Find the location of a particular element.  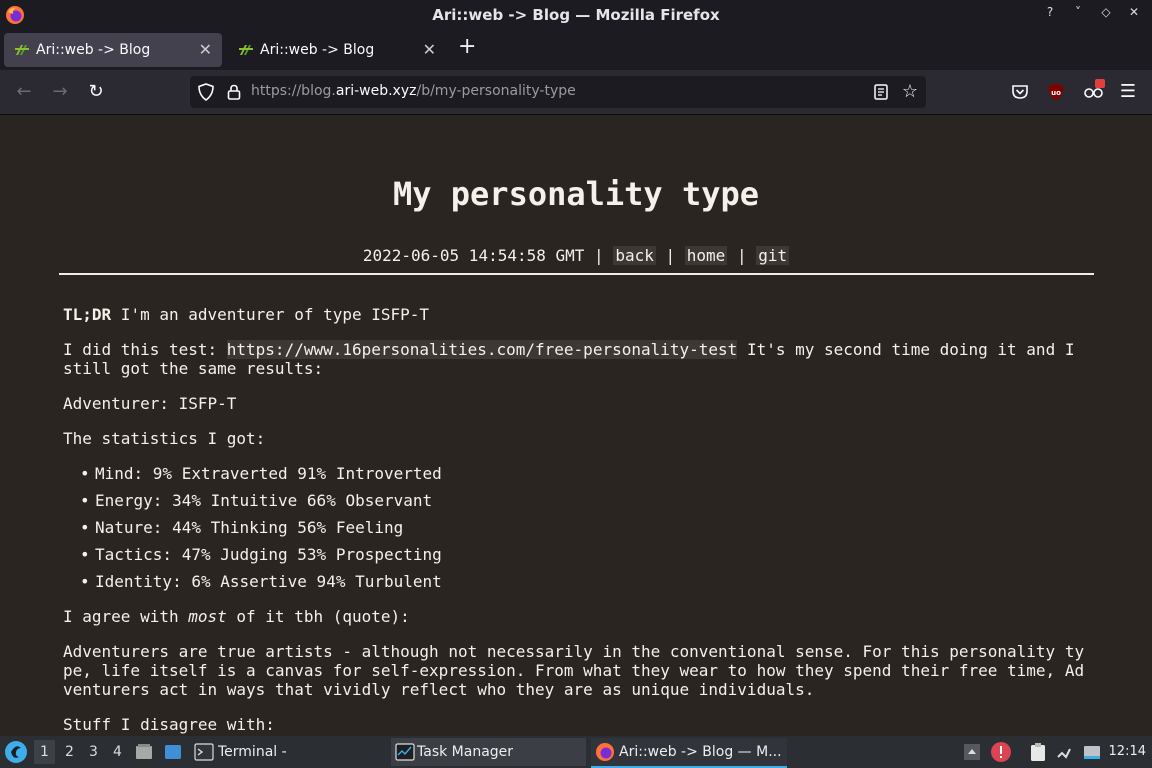

tray-arrow-icon is located at coordinates (972, 752).